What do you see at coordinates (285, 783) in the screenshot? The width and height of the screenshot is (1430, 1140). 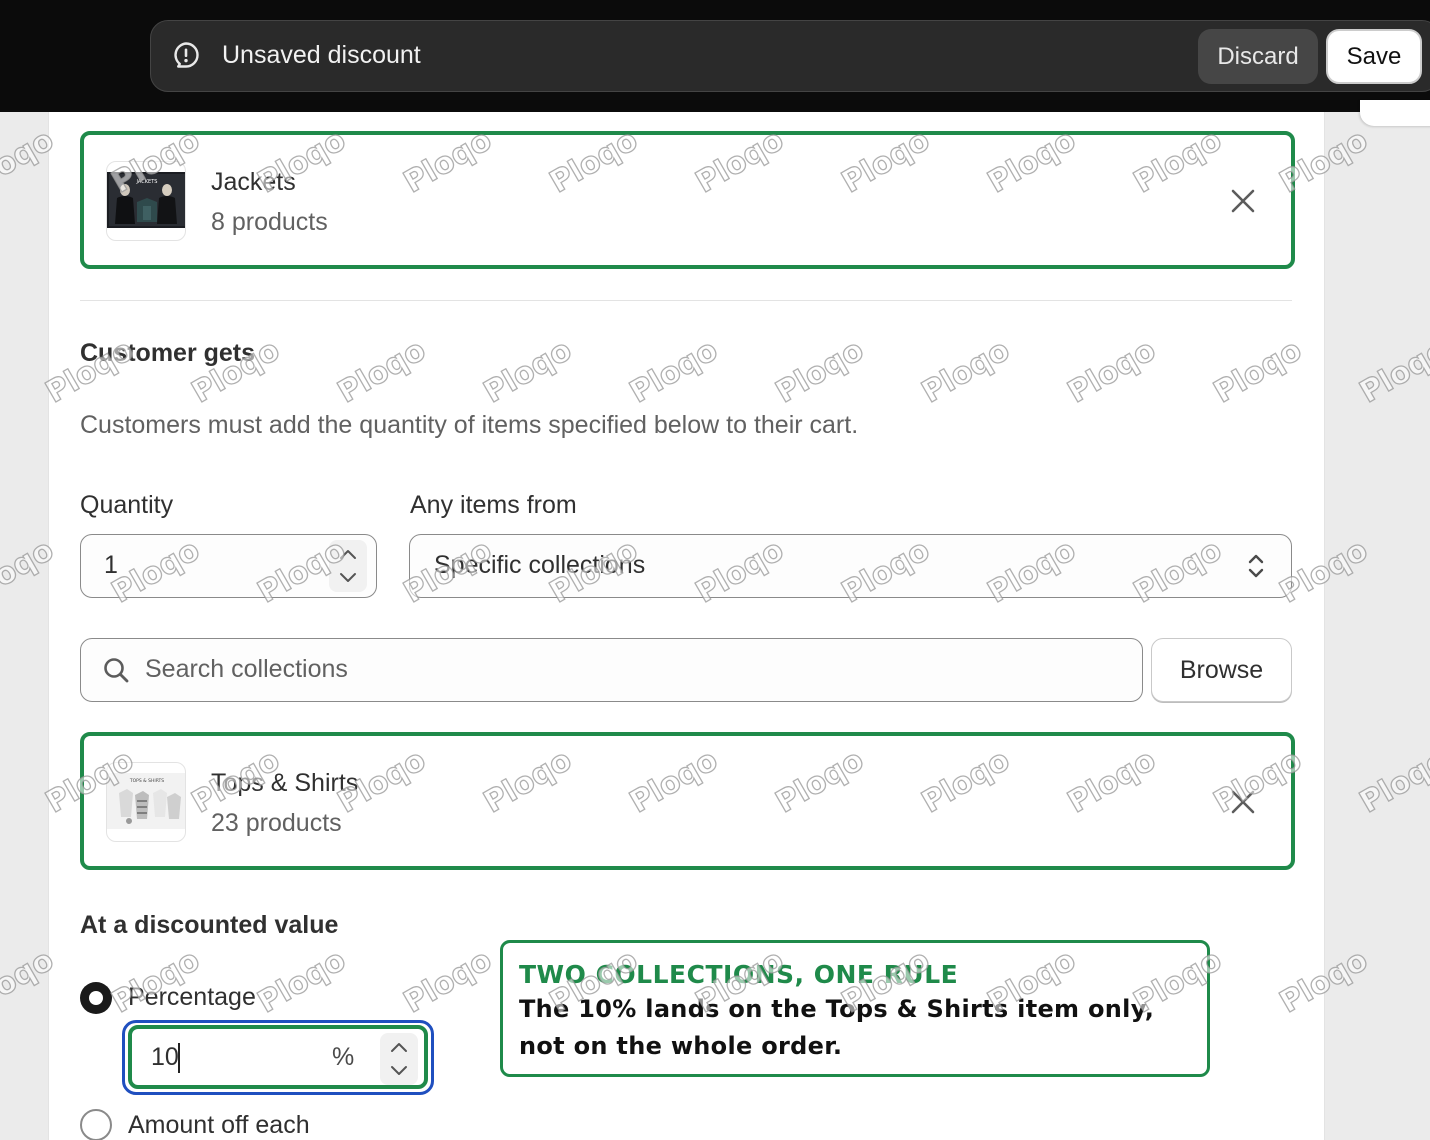 I see `collection-name: Tops & Shirts` at bounding box center [285, 783].